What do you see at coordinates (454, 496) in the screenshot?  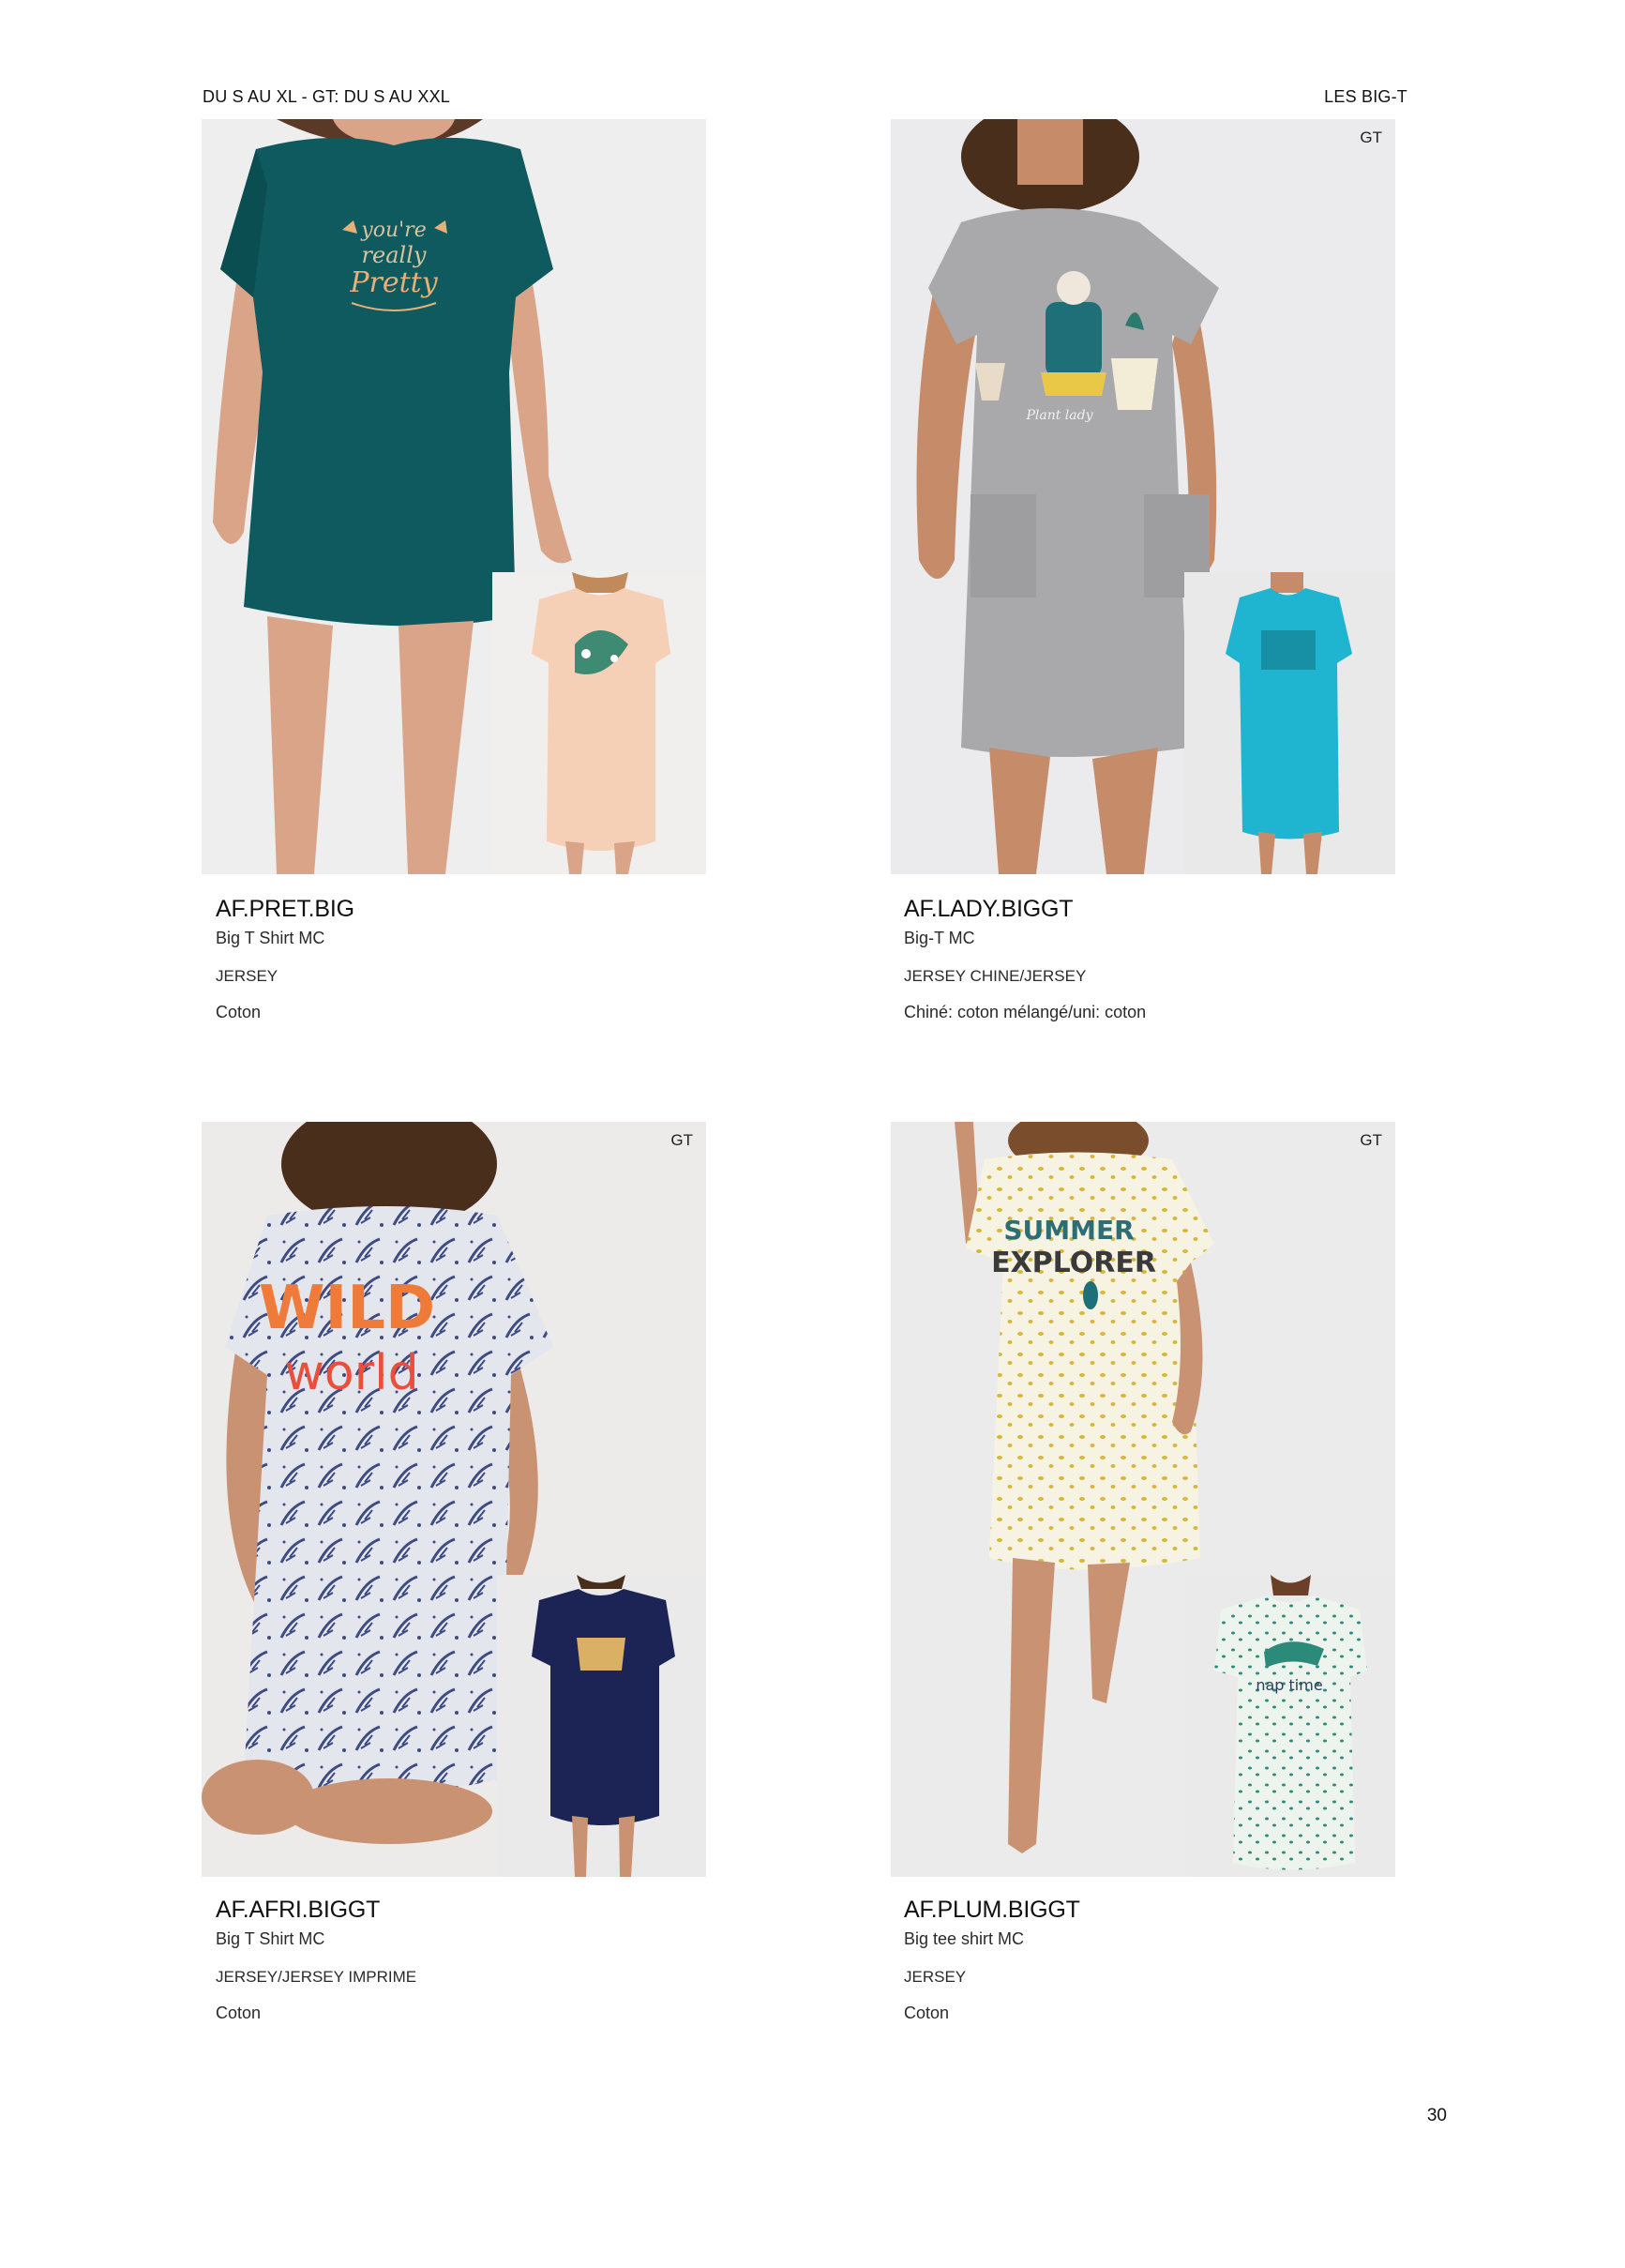 I see `product-photo-pret: you're really Pretty` at bounding box center [454, 496].